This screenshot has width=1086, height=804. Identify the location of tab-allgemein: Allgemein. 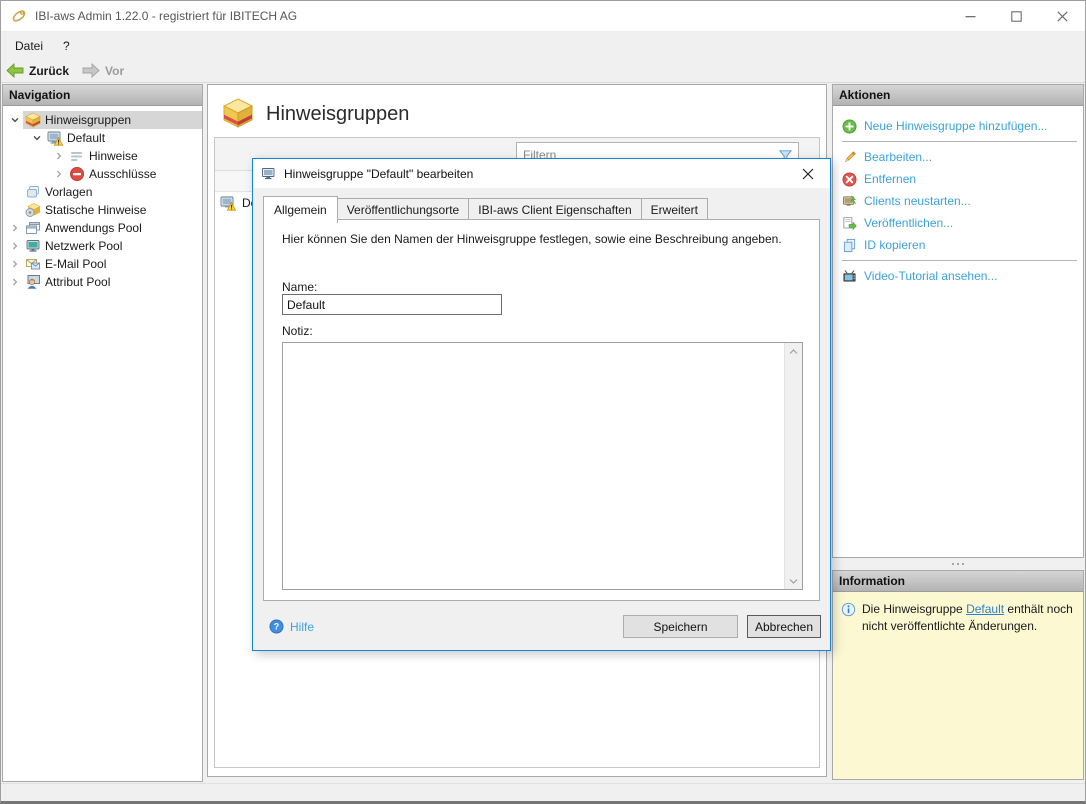
(300, 209).